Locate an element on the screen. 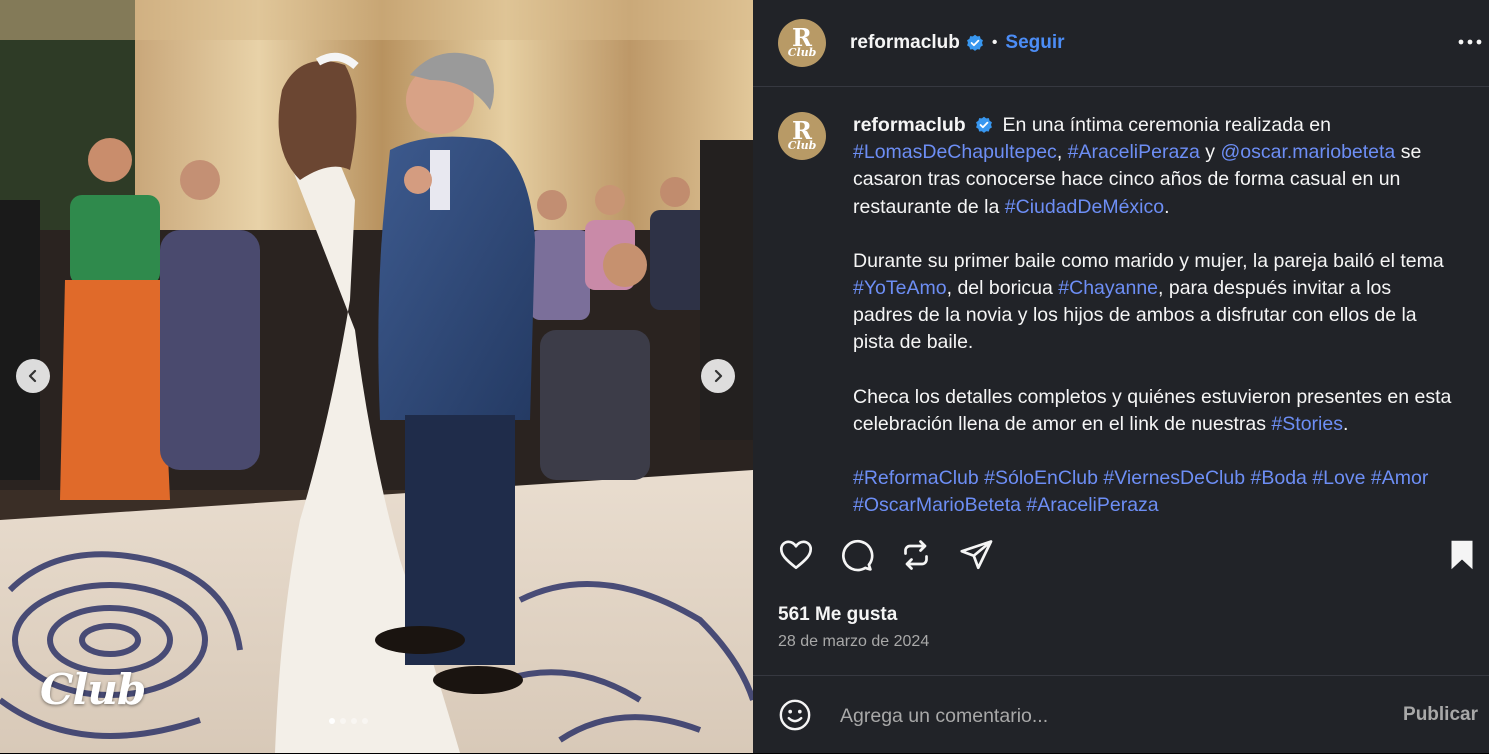  post-actions is located at coordinates (1128, 557).